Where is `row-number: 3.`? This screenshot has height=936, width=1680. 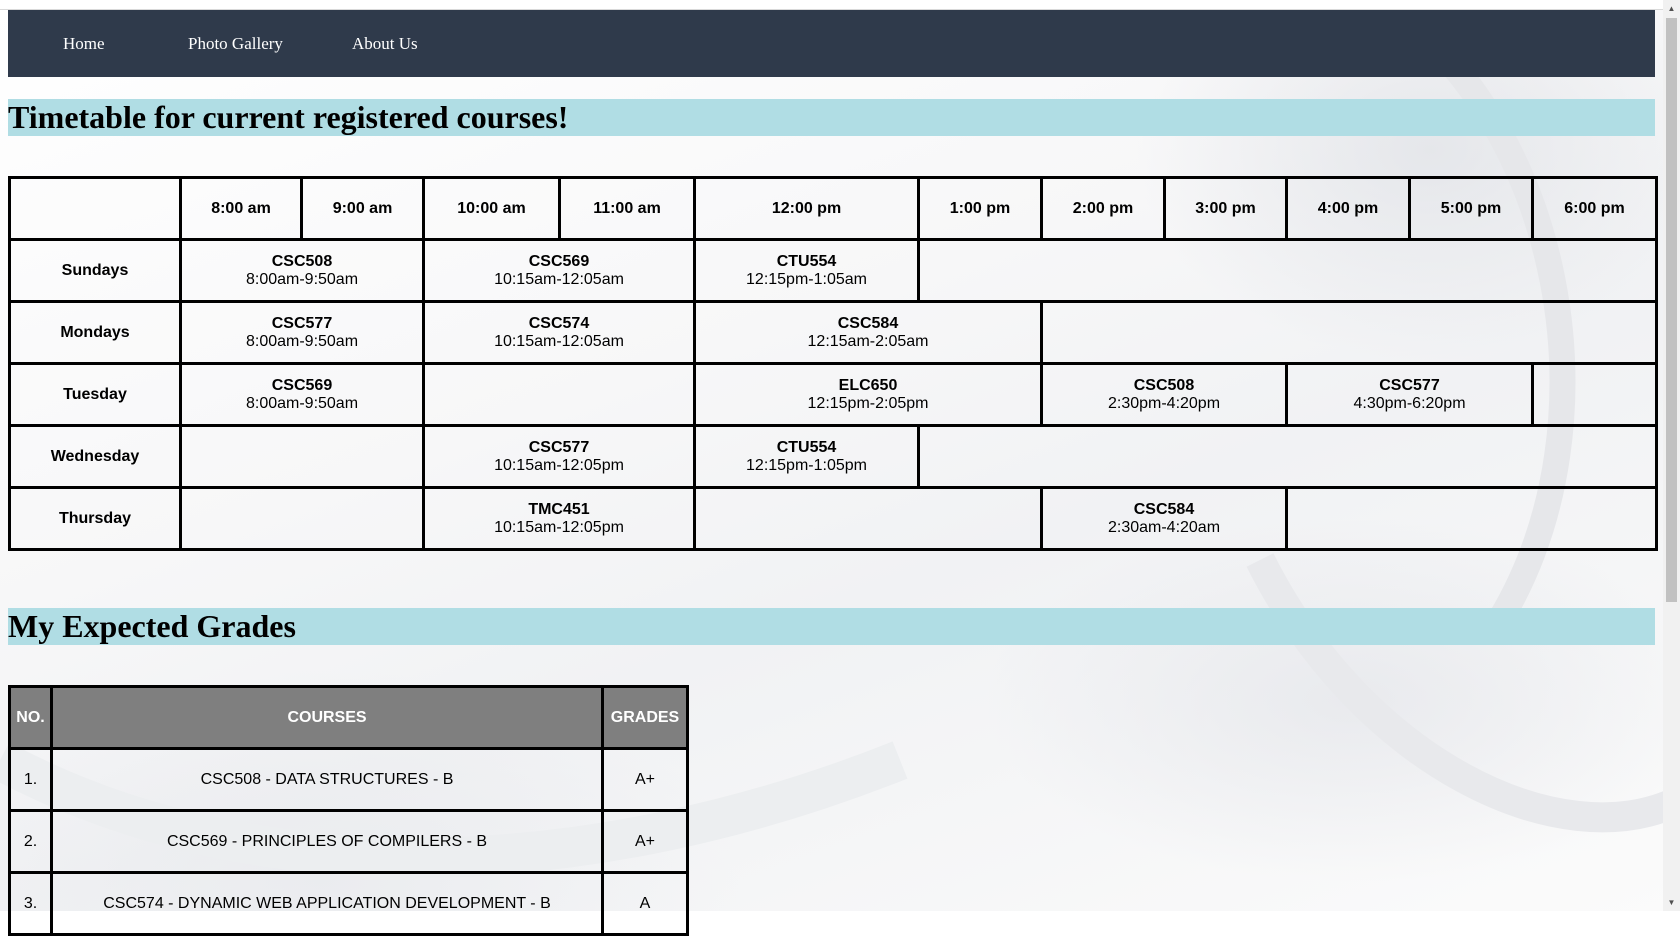 row-number: 3. is located at coordinates (30, 903).